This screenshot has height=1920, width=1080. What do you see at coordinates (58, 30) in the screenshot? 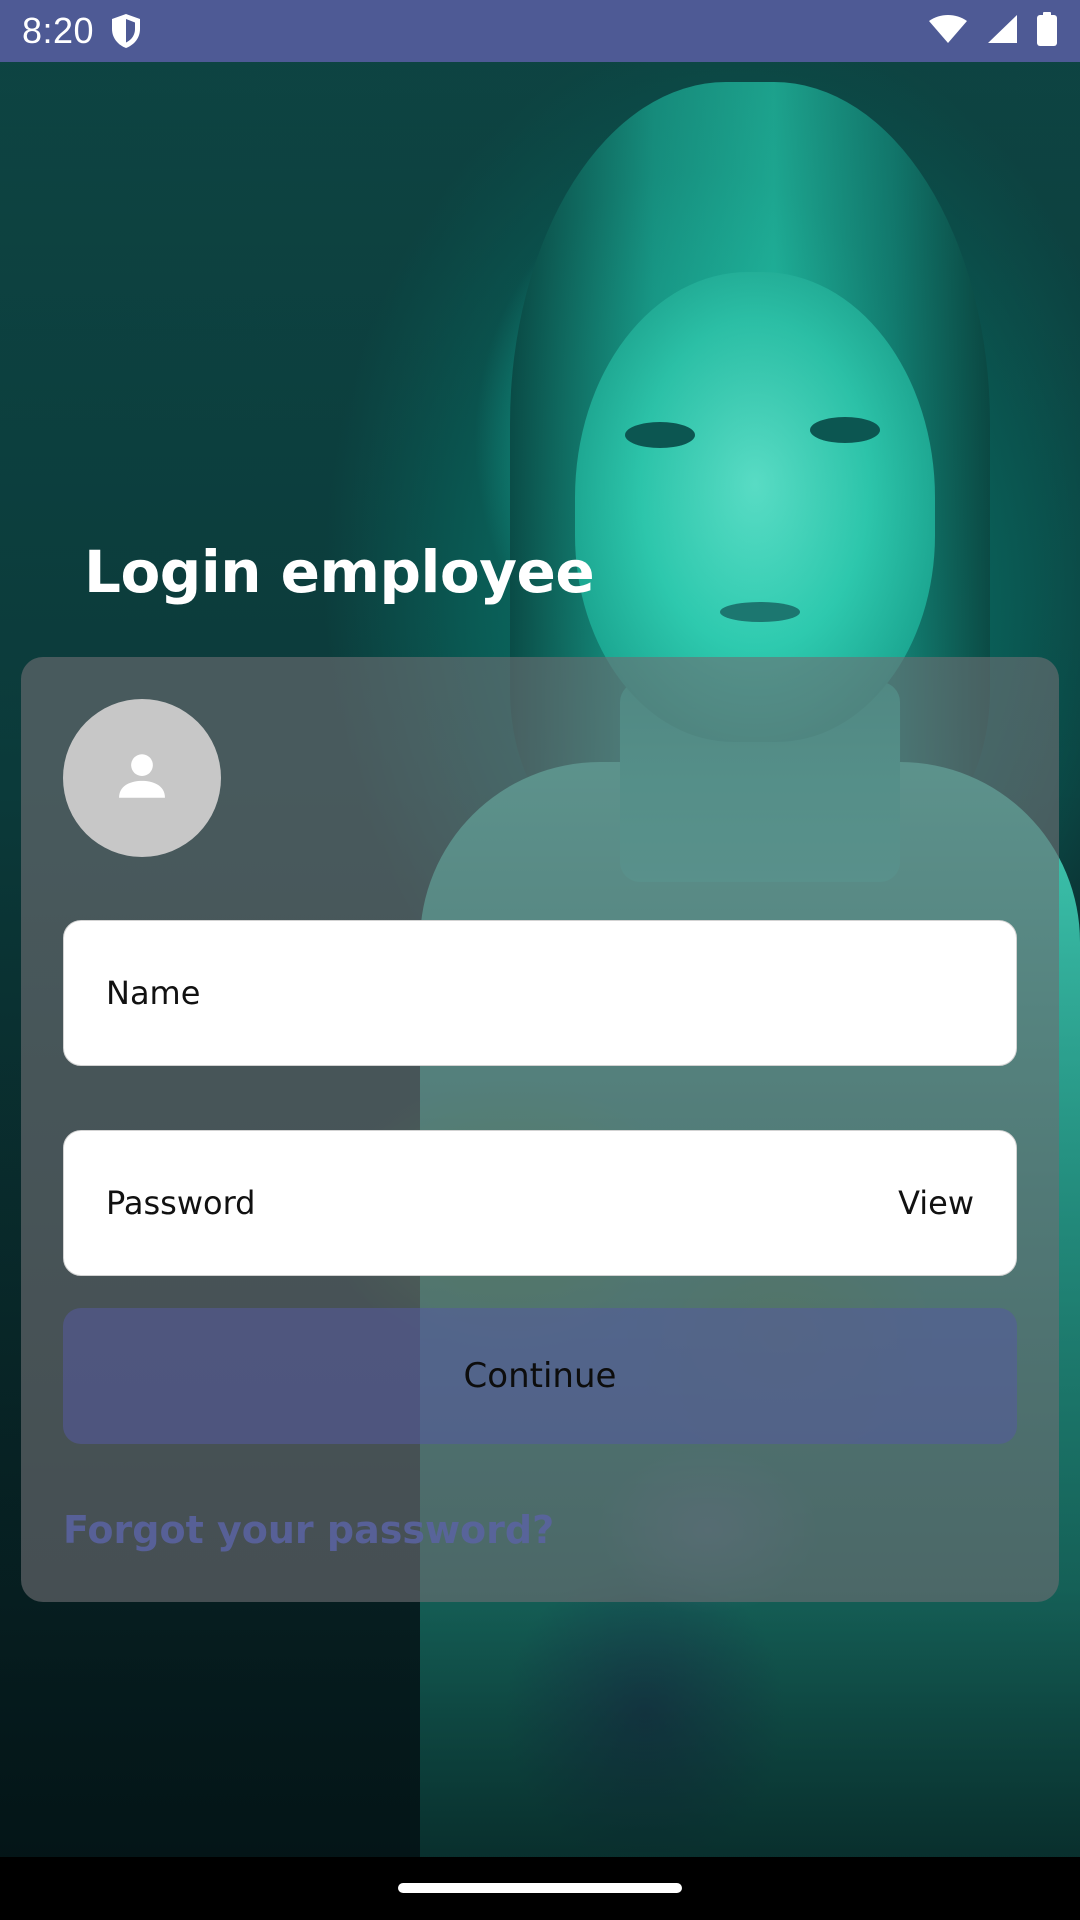
I see `status-time: 8:20` at bounding box center [58, 30].